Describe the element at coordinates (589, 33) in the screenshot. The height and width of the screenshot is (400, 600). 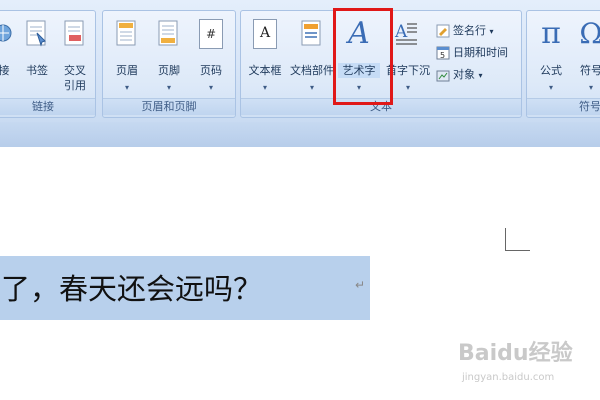
I see `symbol-icon: Ω` at that location.